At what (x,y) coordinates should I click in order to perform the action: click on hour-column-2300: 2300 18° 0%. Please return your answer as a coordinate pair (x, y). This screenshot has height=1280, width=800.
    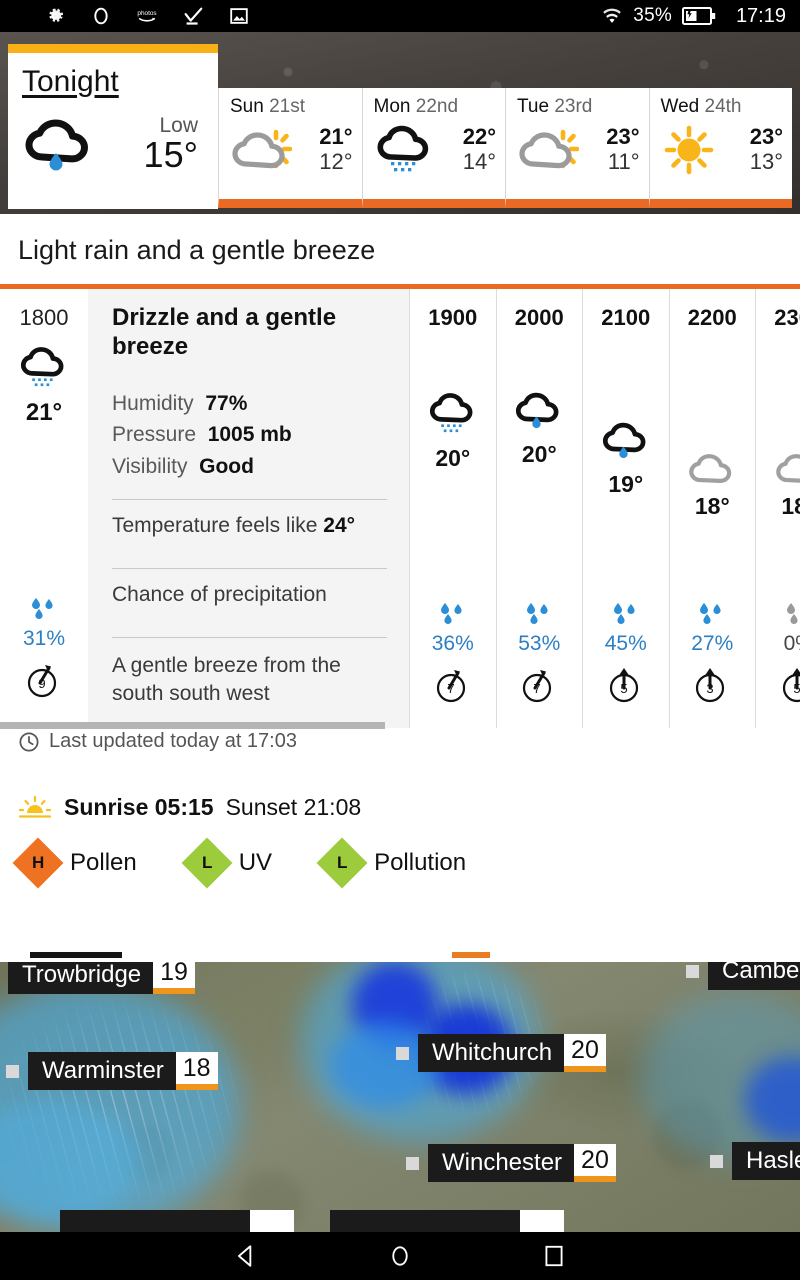
    Looking at the image, I should click on (777, 508).